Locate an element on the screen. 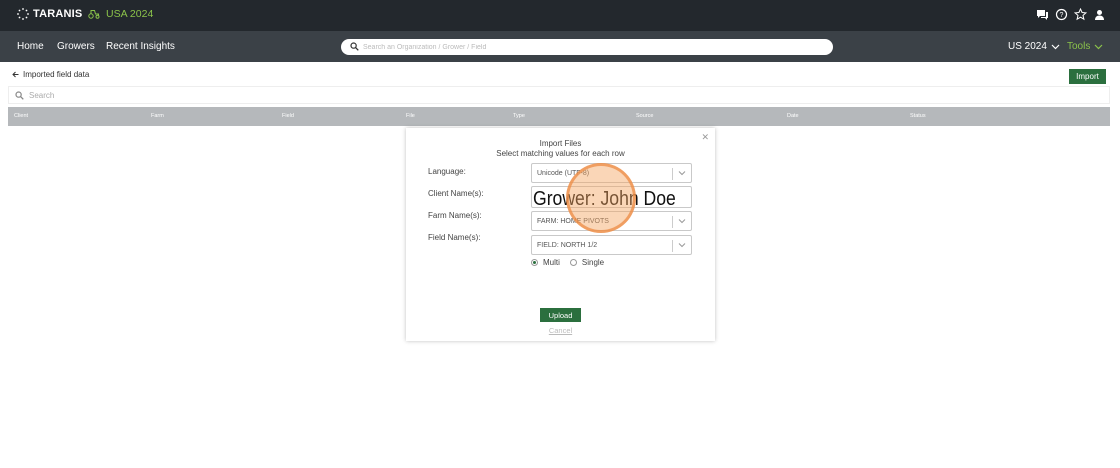  multi-radio is located at coordinates (534, 262).